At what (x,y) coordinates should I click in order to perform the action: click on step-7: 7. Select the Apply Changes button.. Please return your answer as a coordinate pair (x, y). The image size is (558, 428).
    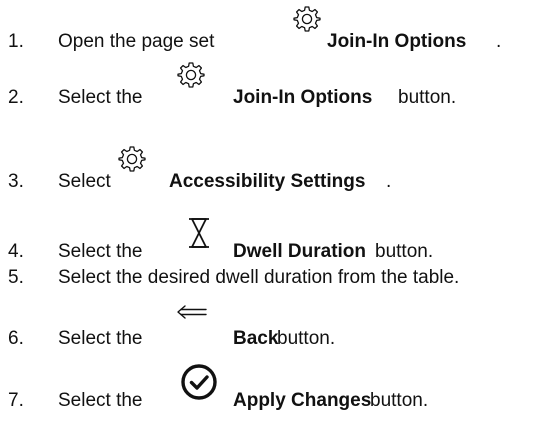
    Looking at the image, I should click on (279, 389).